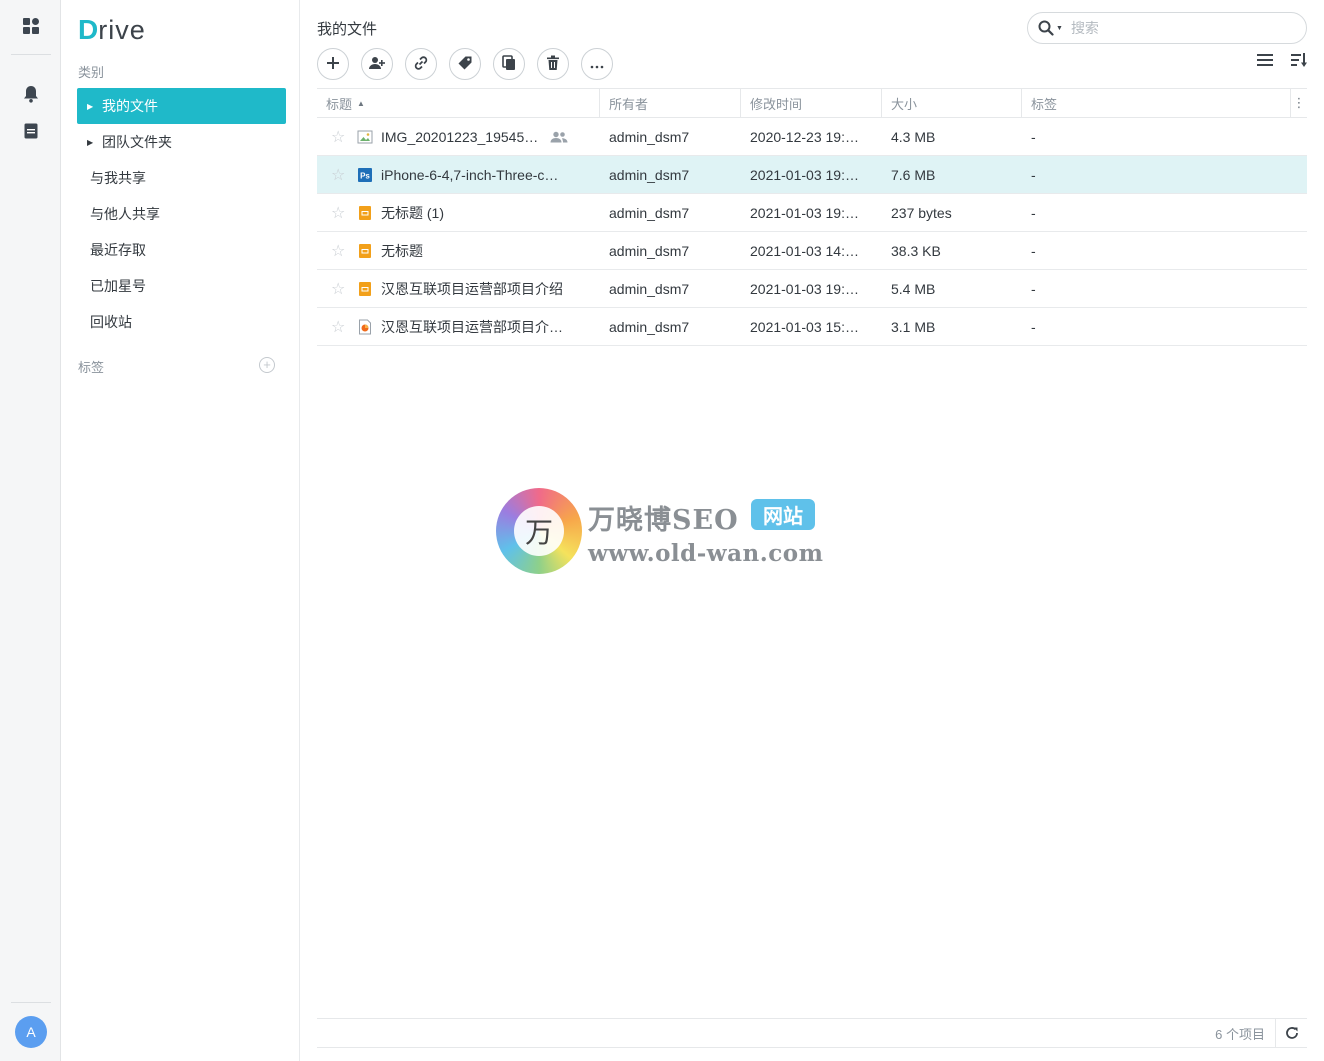 The width and height of the screenshot is (1324, 1061). What do you see at coordinates (663, 520) in the screenshot?
I see `watermark-title: 万晓博SEO` at bounding box center [663, 520].